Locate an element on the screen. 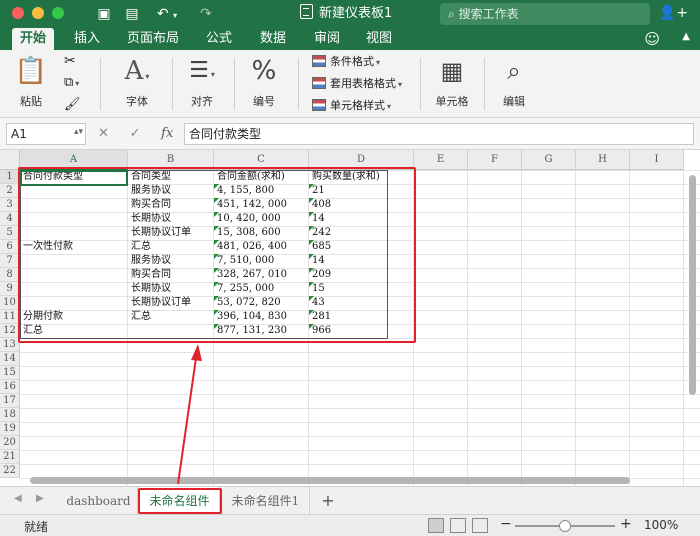 The width and height of the screenshot is (700, 536). font-group: A ▾ 字体 is located at coordinates (137, 84).